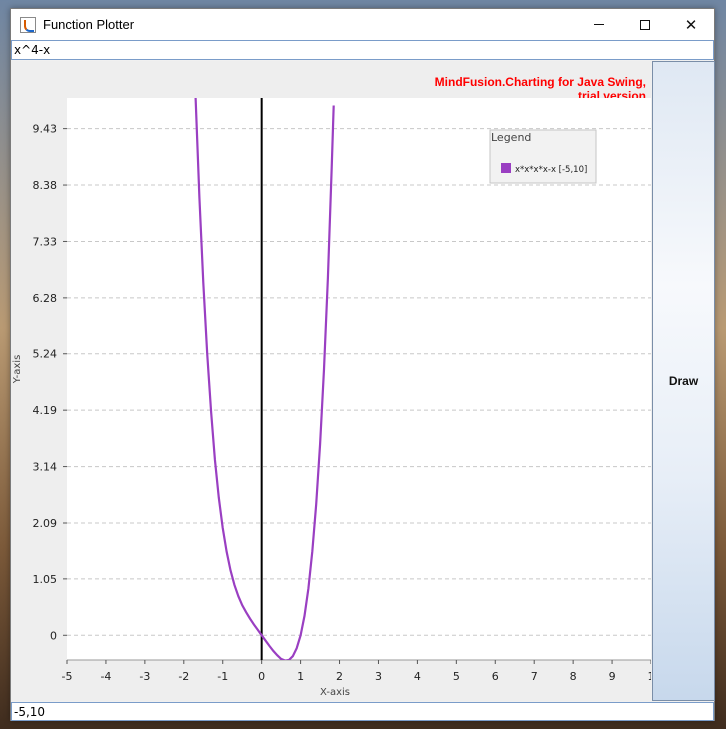 The height and width of the screenshot is (729, 726). I want to click on title-bar: Function Plotter ✕, so click(362, 24).